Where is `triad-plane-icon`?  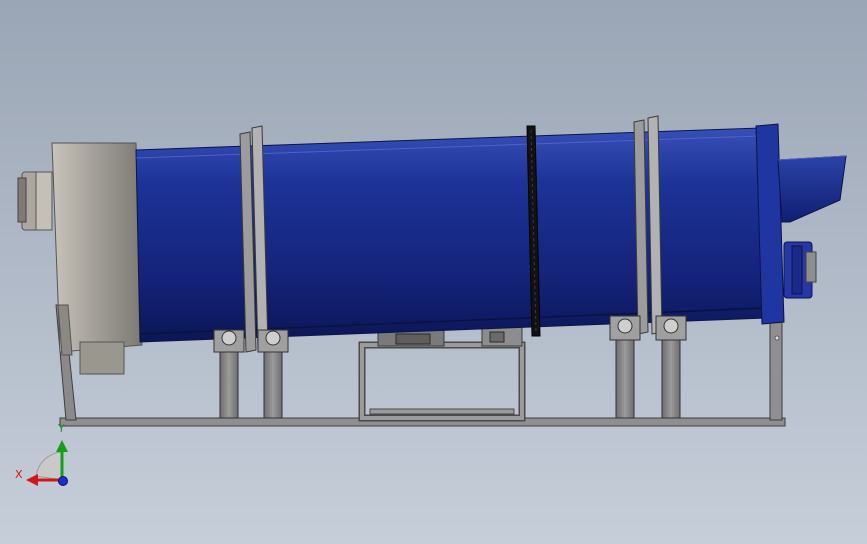 triad-plane-icon is located at coordinates (49, 466).